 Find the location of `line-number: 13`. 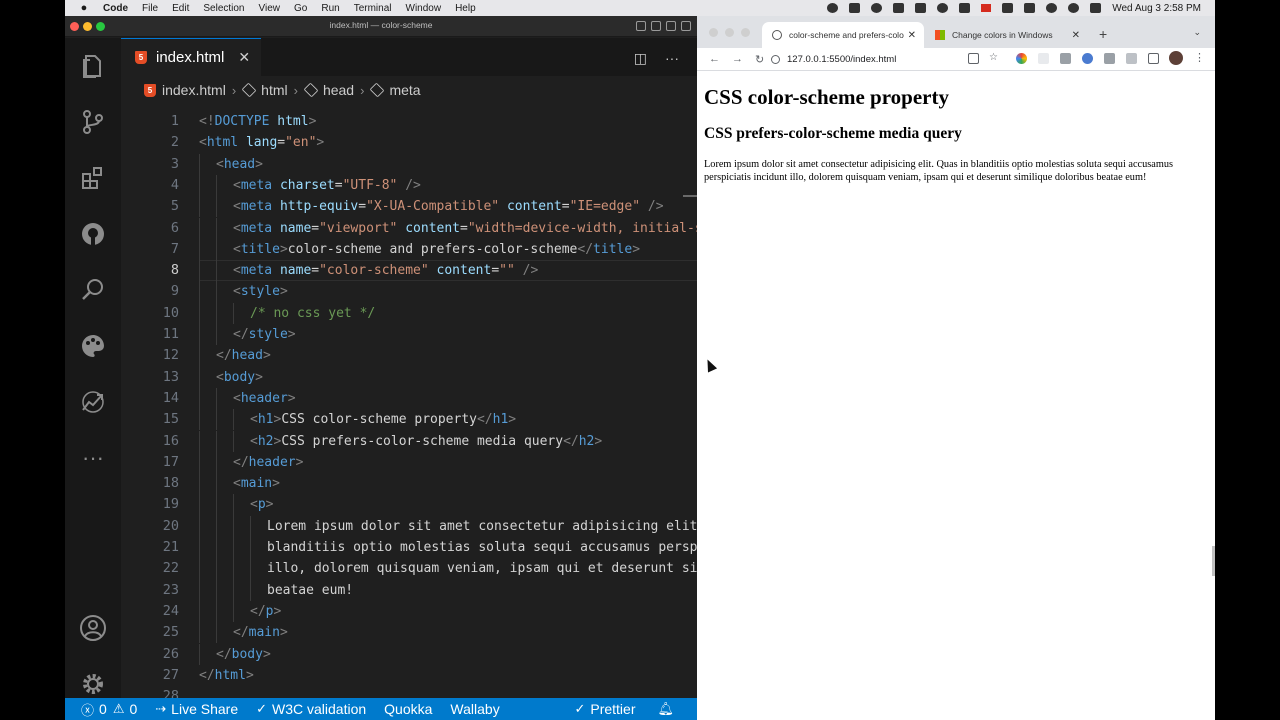

line-number: 13 is located at coordinates (150, 377).